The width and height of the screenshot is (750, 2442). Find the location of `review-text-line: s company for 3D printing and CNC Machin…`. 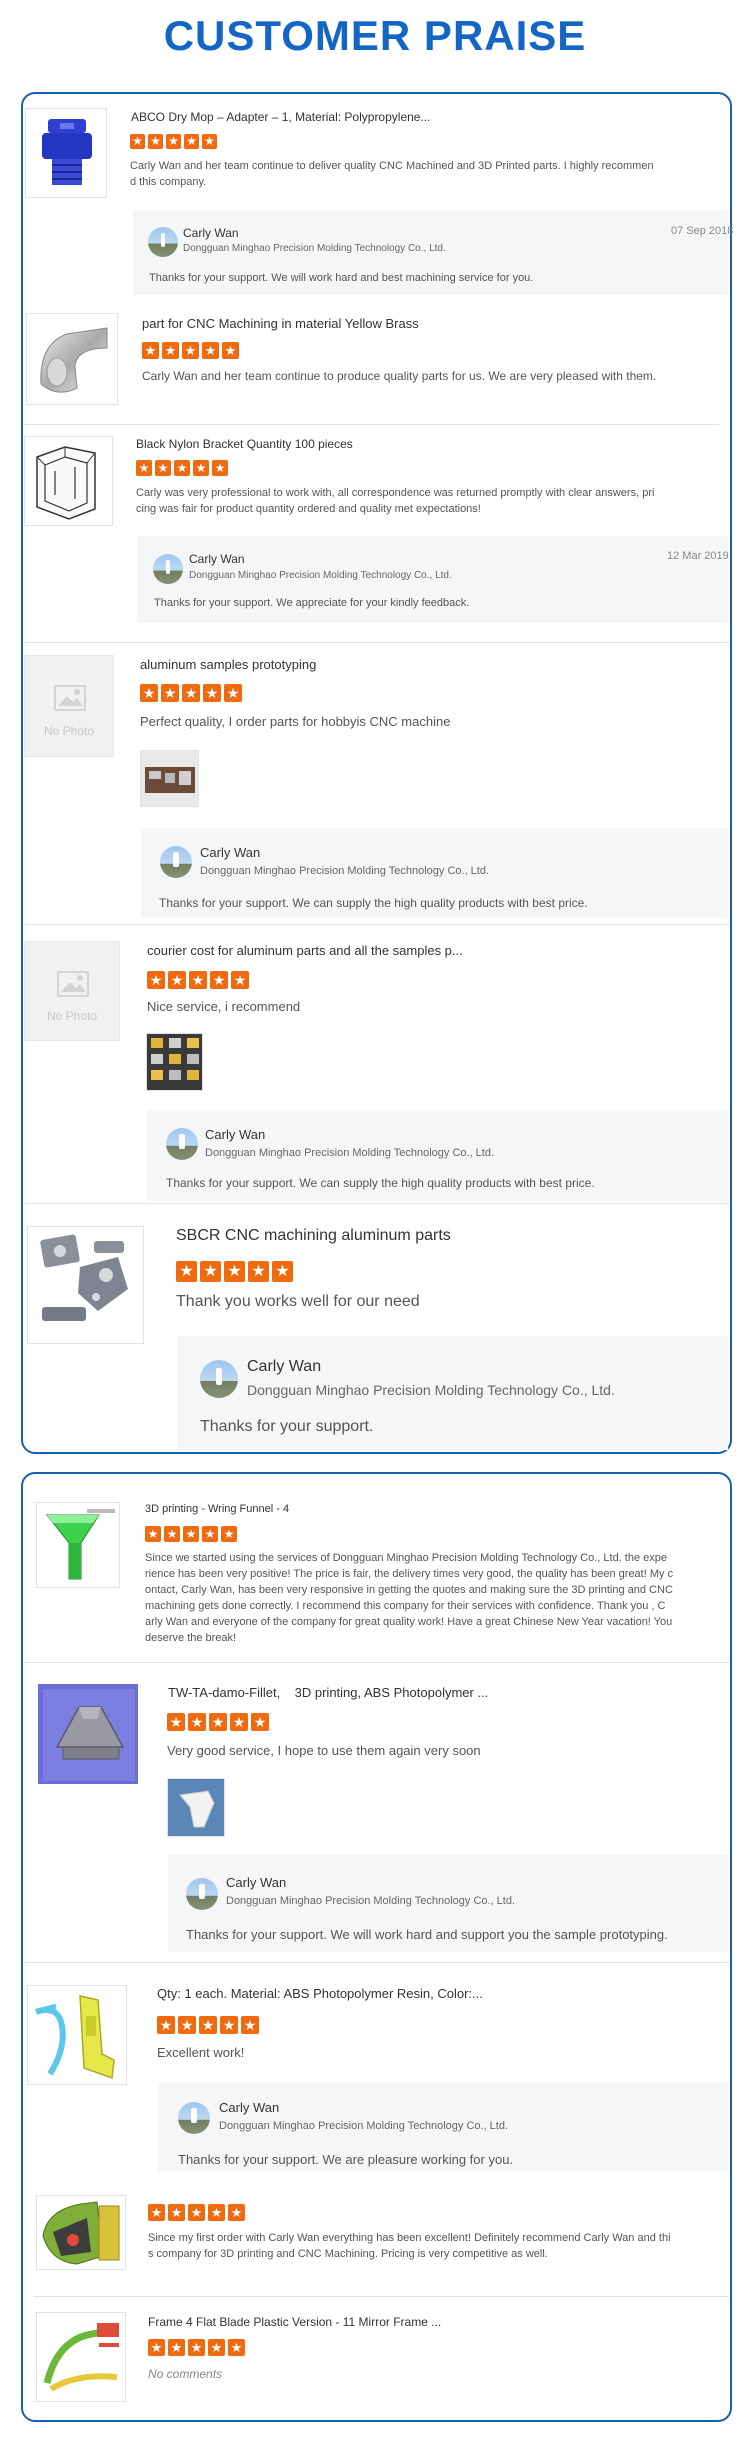

review-text-line: s company for 3D printing and CNC Machin… is located at coordinates (348, 2254).